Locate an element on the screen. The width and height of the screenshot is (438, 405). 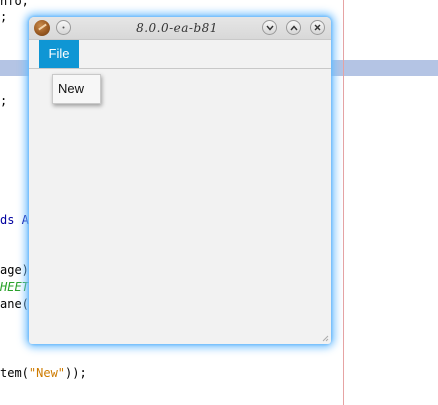
code-fragment: age) is located at coordinates (14, 270).